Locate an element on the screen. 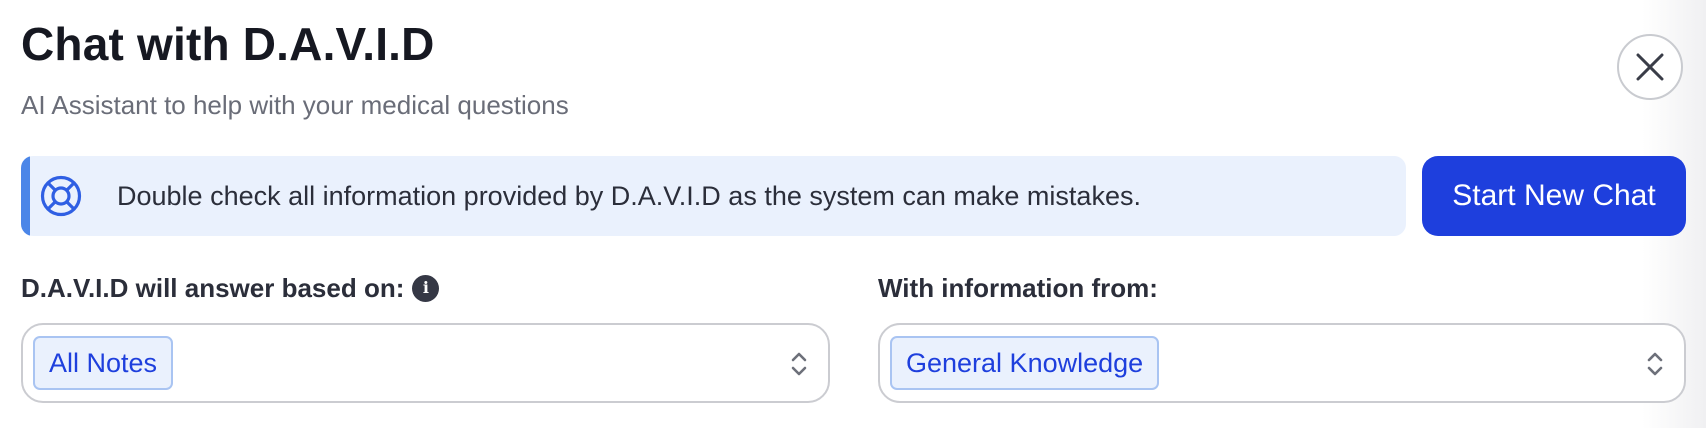  information-from-label: With information from: is located at coordinates (1018, 288).